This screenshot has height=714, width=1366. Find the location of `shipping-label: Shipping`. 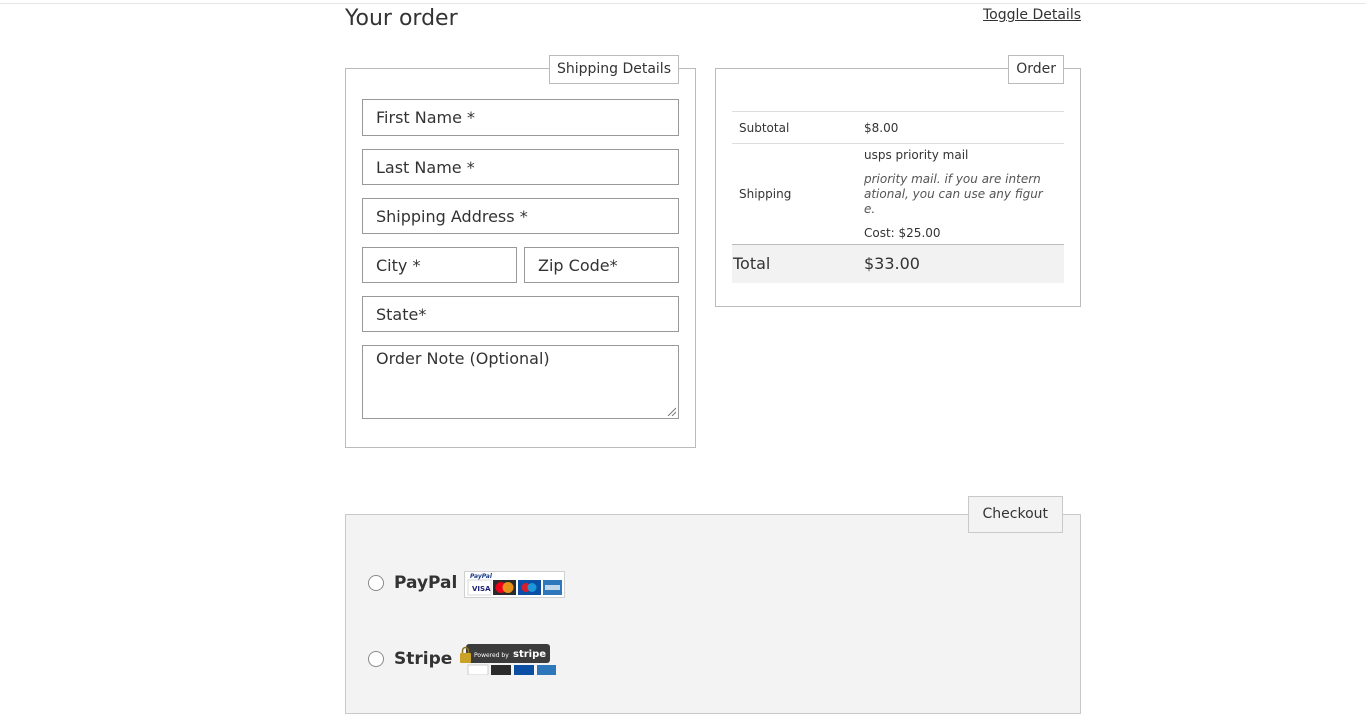

shipping-label: Shipping is located at coordinates (797, 194).